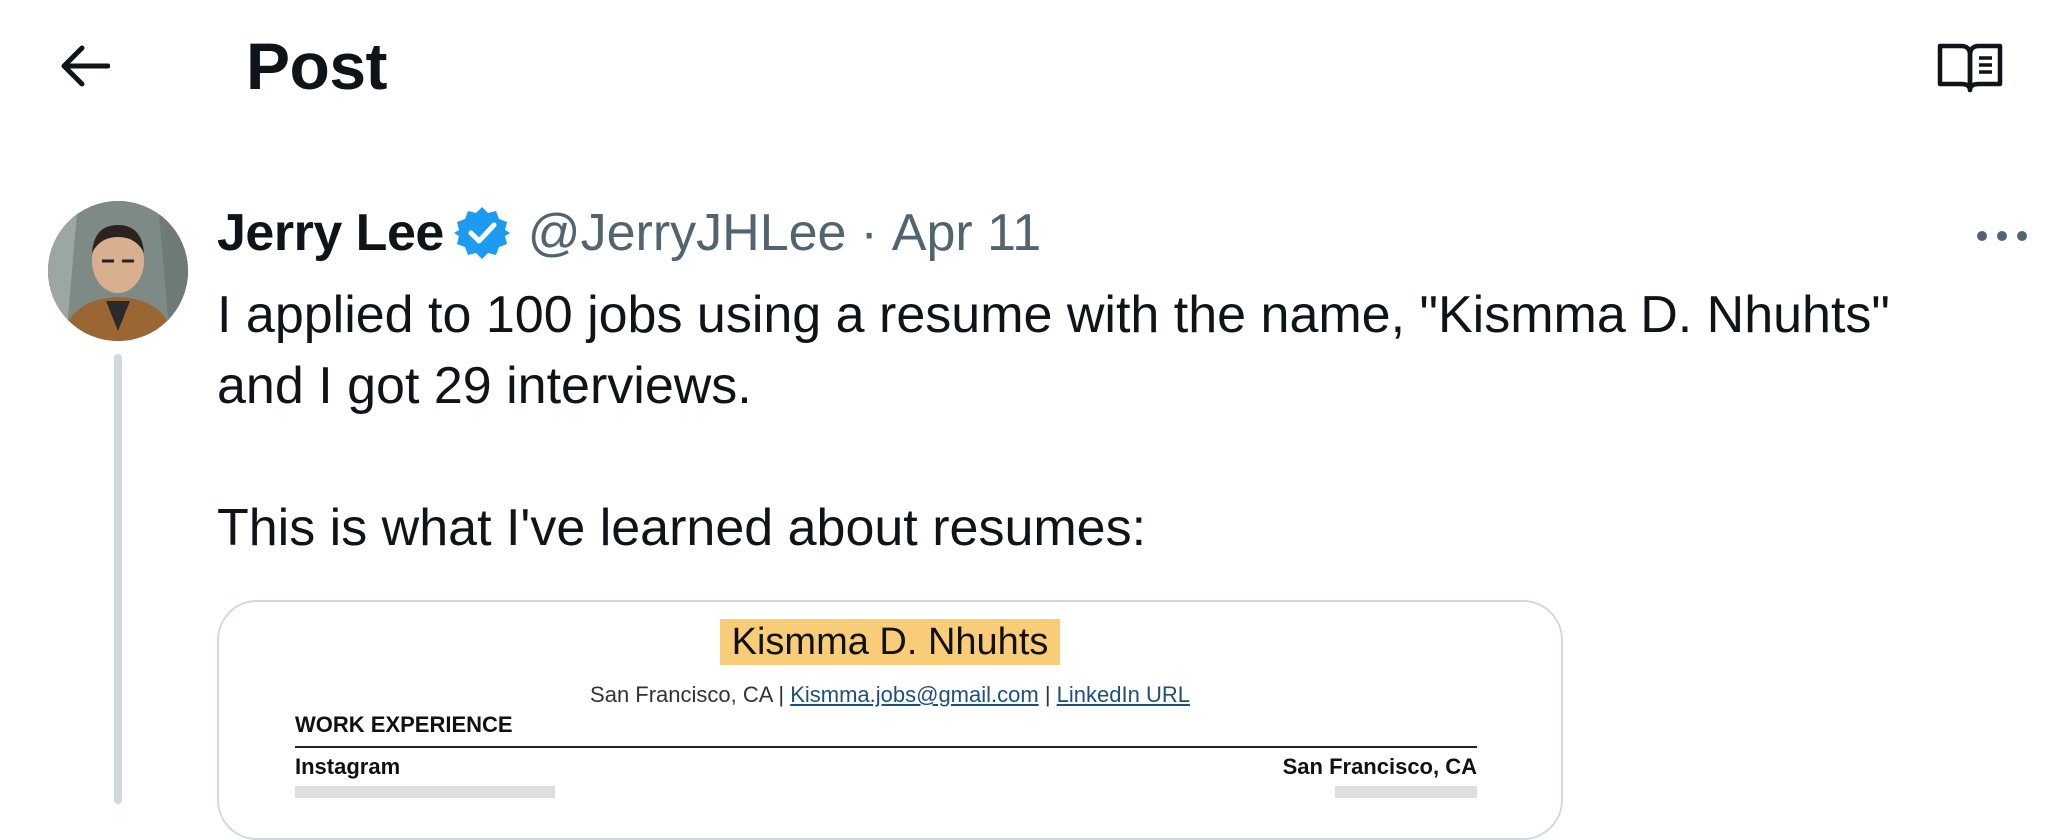 The image size is (2054, 840). I want to click on avatar, so click(118, 271).